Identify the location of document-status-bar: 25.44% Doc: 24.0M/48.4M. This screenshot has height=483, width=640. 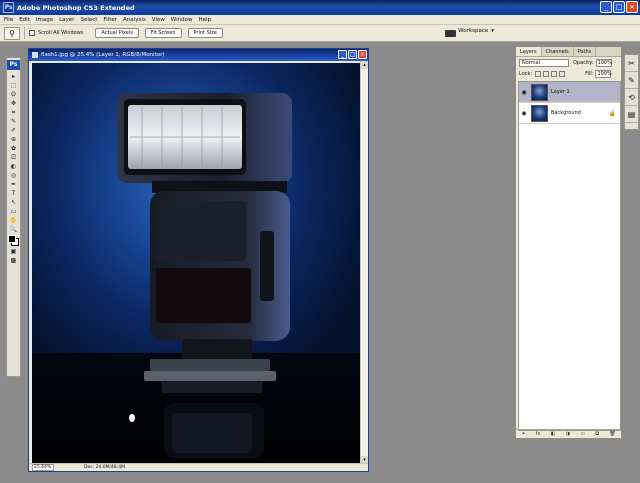
(198, 467).